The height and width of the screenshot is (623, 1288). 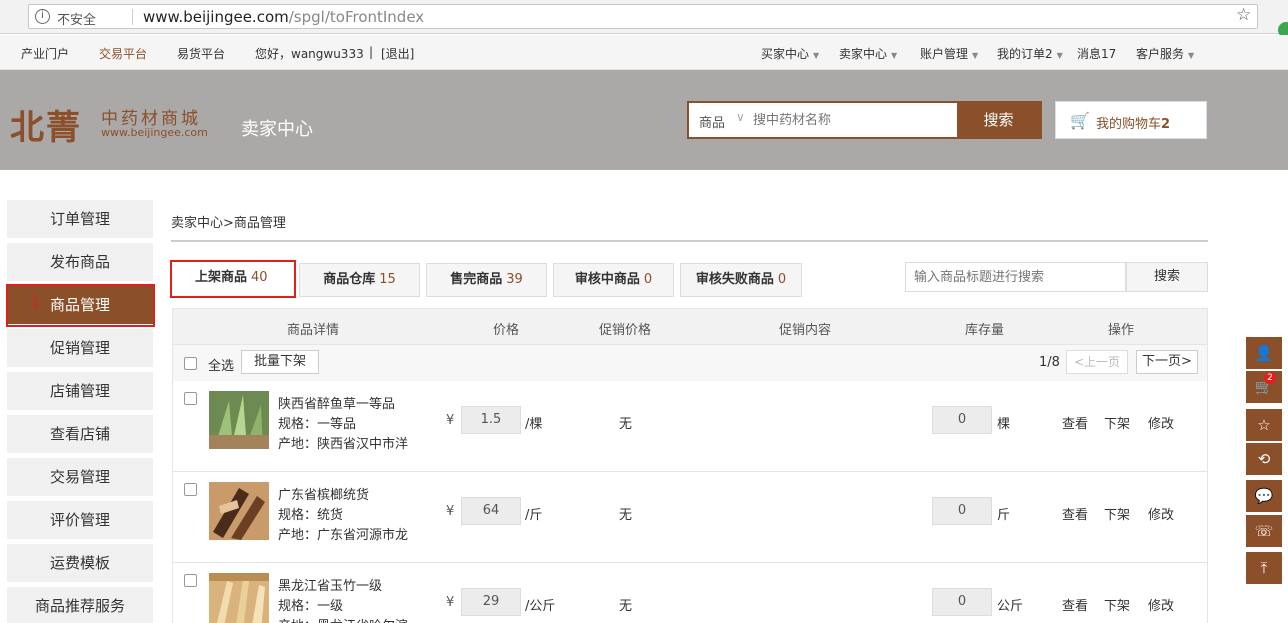 What do you see at coordinates (330, 584) in the screenshot?
I see `product-name: 黑龙江省玉竹一级` at bounding box center [330, 584].